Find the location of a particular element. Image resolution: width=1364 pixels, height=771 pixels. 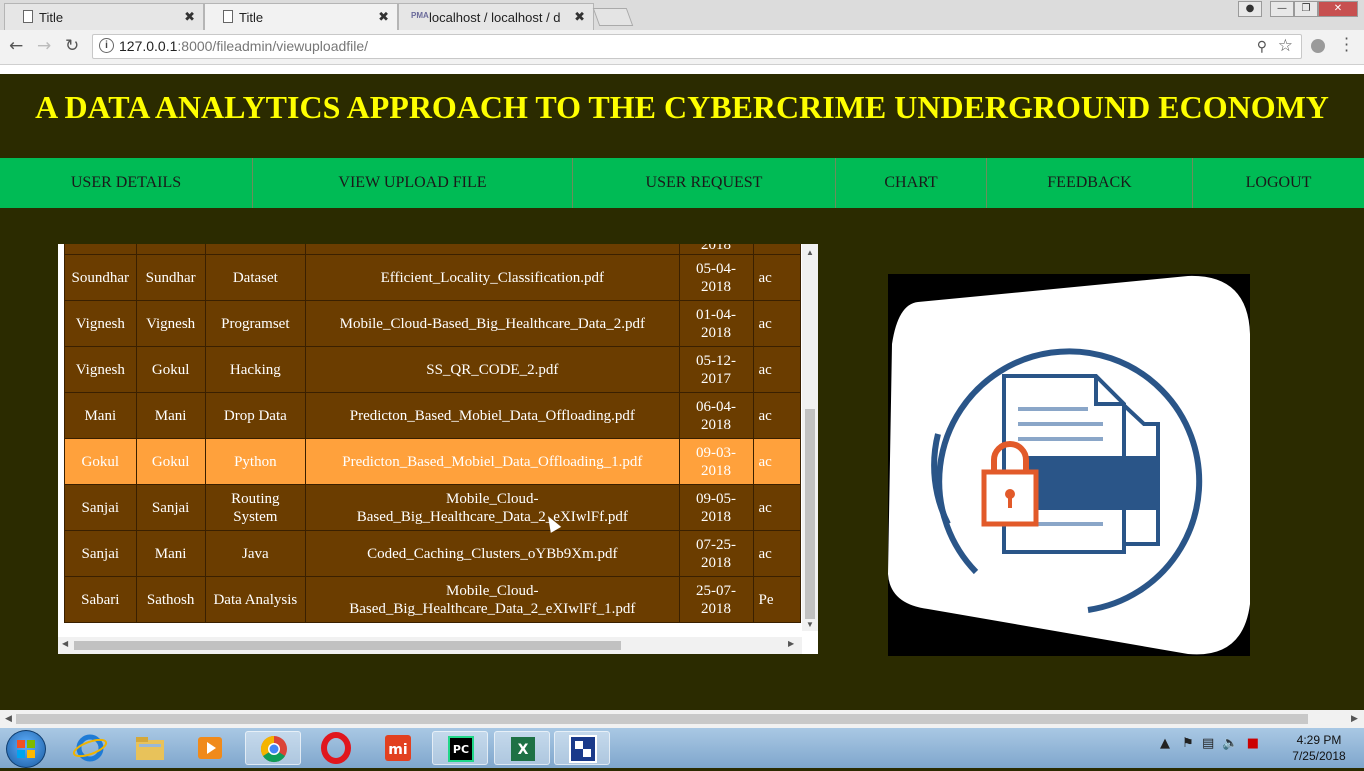

table-cell-category: Dataset is located at coordinates (255, 277).